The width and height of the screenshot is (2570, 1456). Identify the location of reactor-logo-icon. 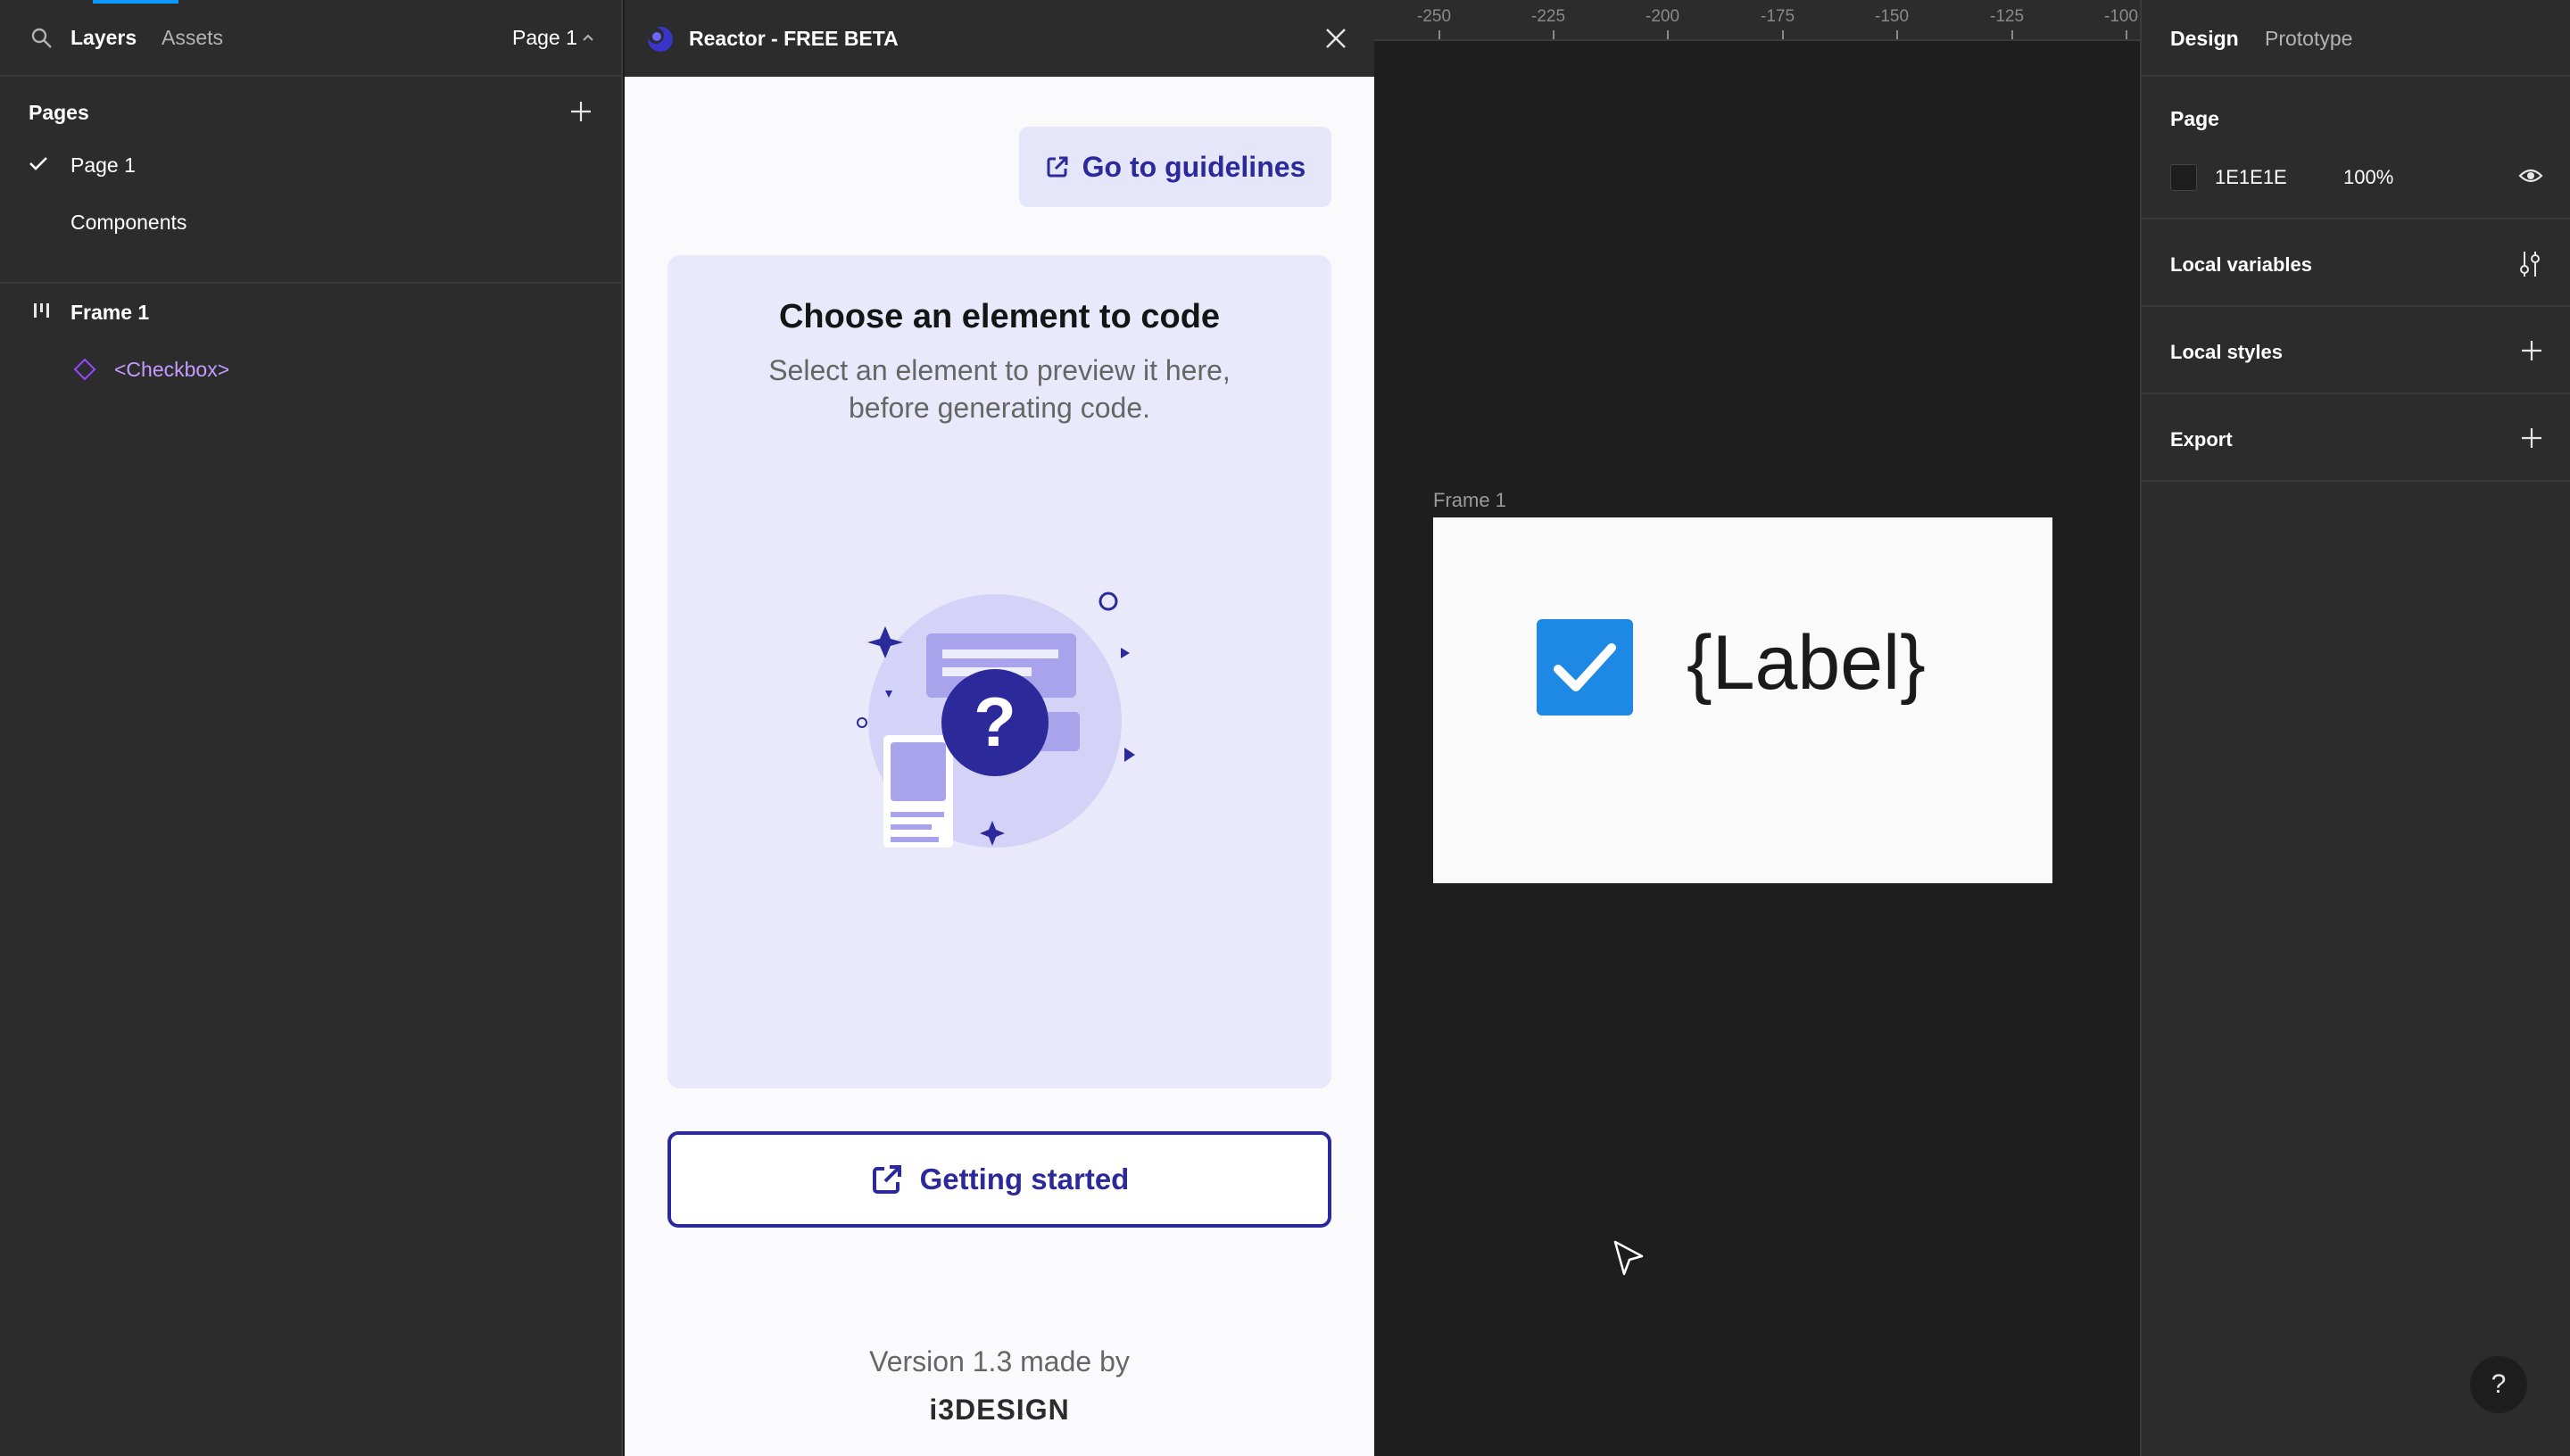
(661, 40).